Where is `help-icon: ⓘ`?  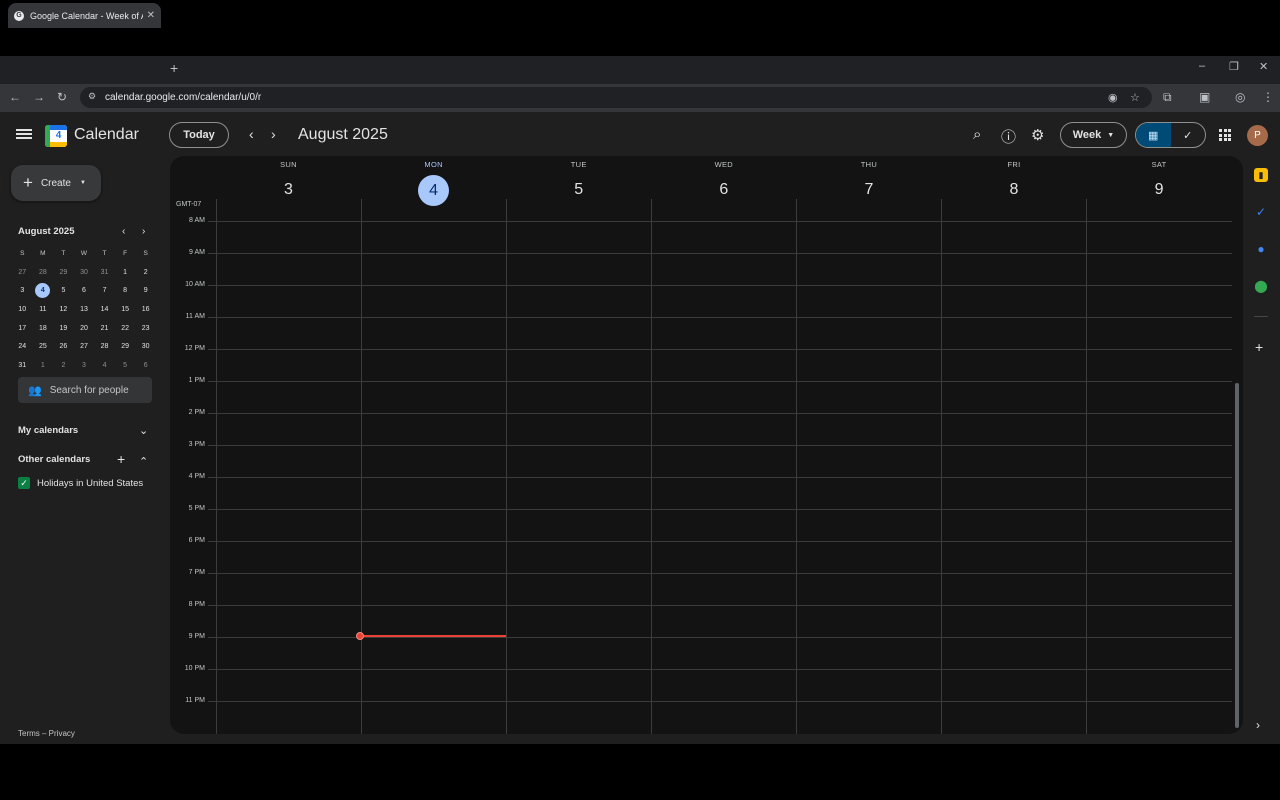
help-icon: ⓘ is located at coordinates (1008, 136).